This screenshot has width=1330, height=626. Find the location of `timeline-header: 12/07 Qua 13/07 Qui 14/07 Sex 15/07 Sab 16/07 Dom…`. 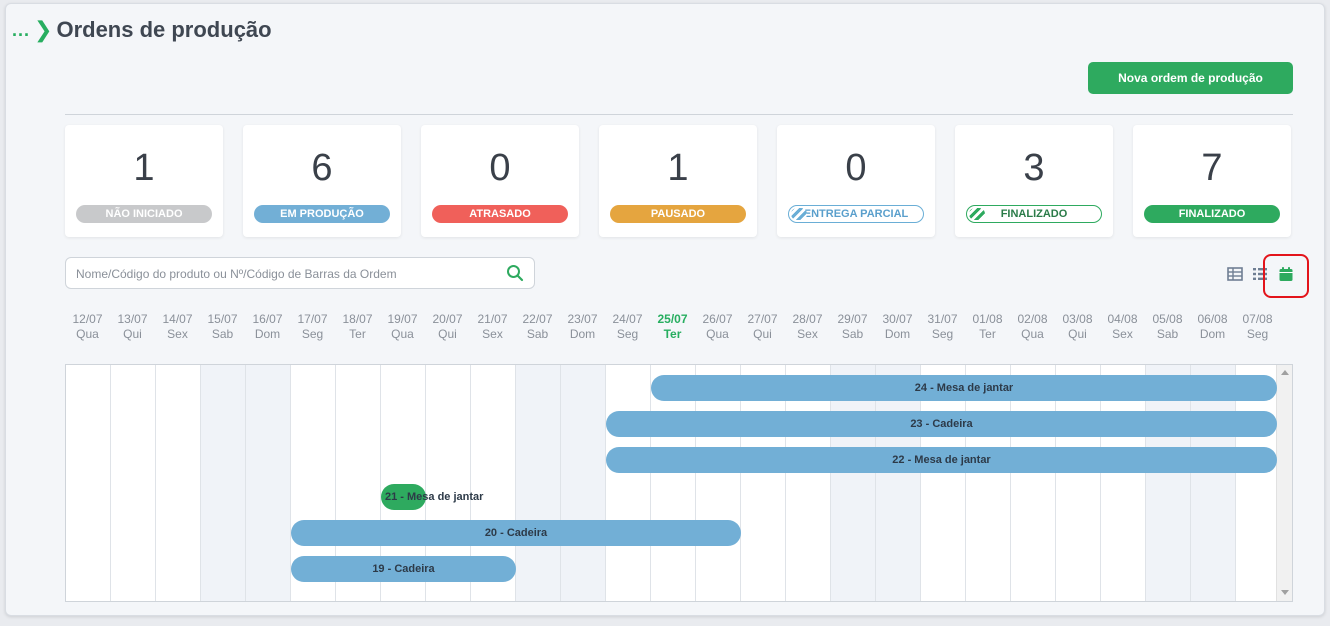

timeline-header: 12/07 Qua 13/07 Qui 14/07 Sex 15/07 Sab 16/07 Dom… is located at coordinates (672, 329).